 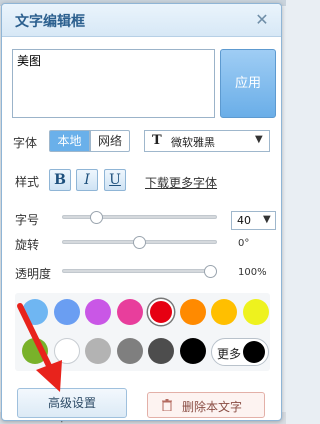 I want to click on opacity-label: 透明度, so click(x=33, y=274).